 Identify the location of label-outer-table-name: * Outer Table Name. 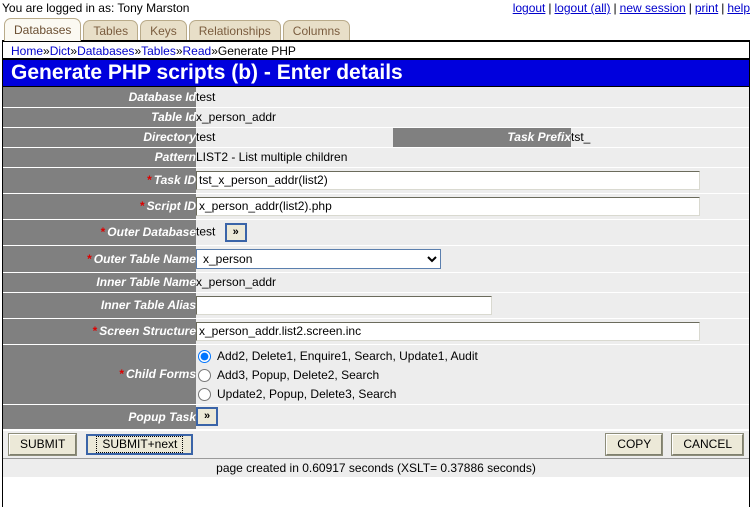
(99, 259).